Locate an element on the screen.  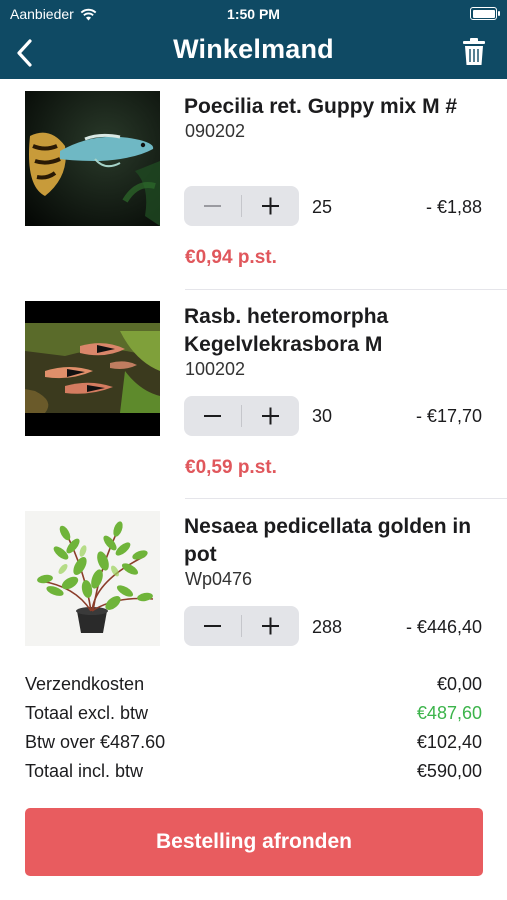
summary-value: €0,00 is located at coordinates (459, 684).